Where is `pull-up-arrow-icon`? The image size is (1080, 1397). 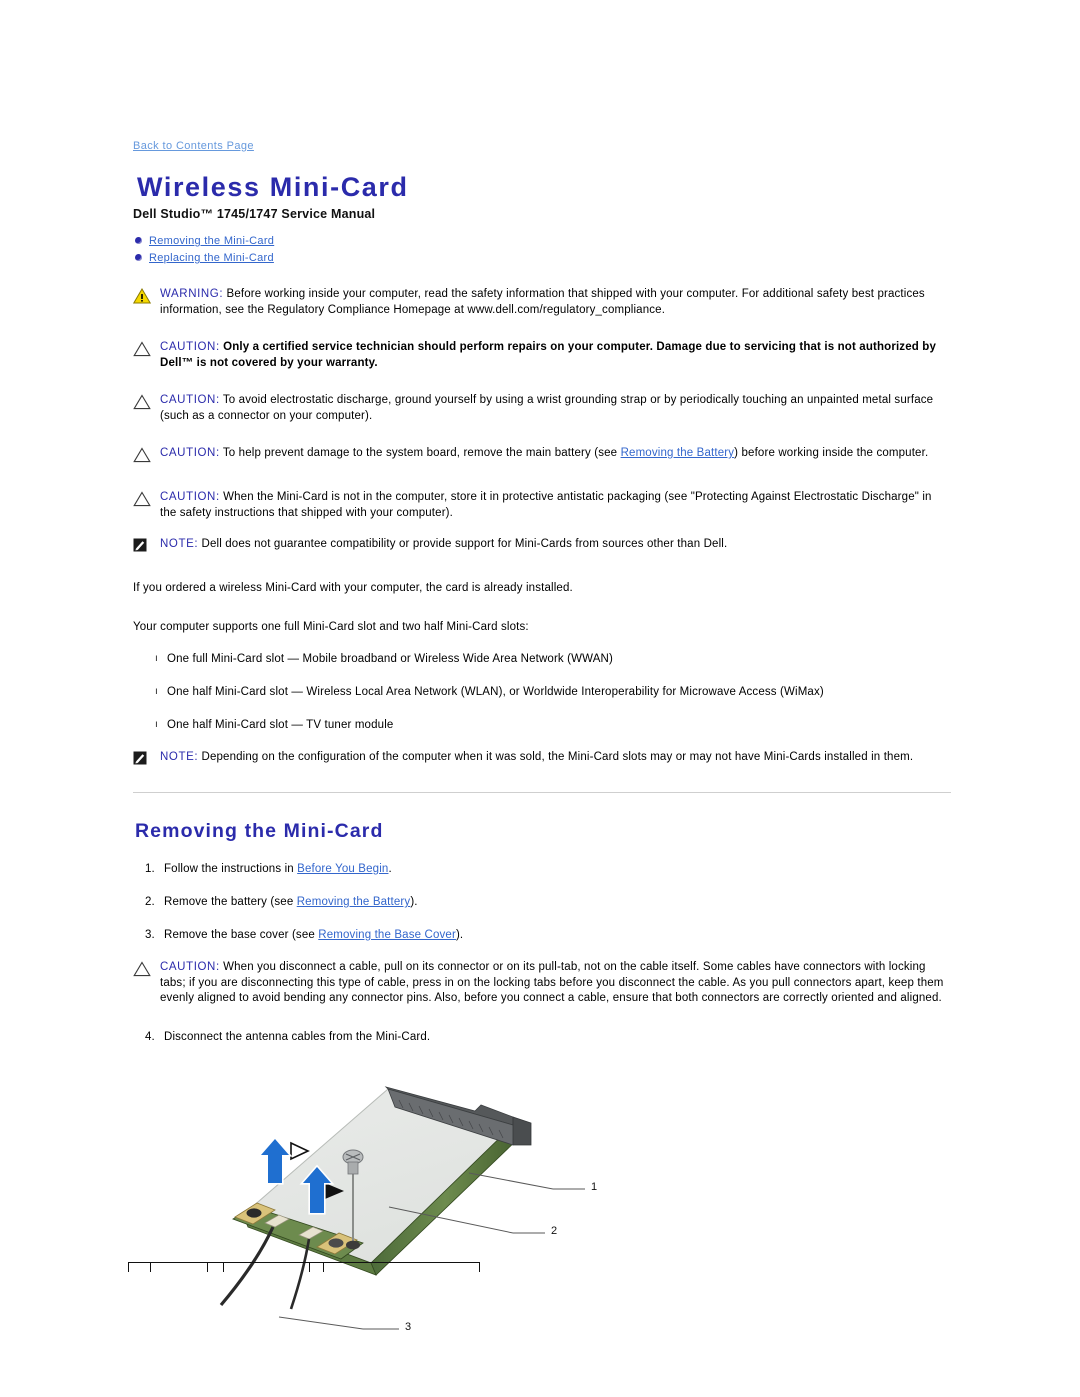 pull-up-arrow-icon is located at coordinates (275, 1160).